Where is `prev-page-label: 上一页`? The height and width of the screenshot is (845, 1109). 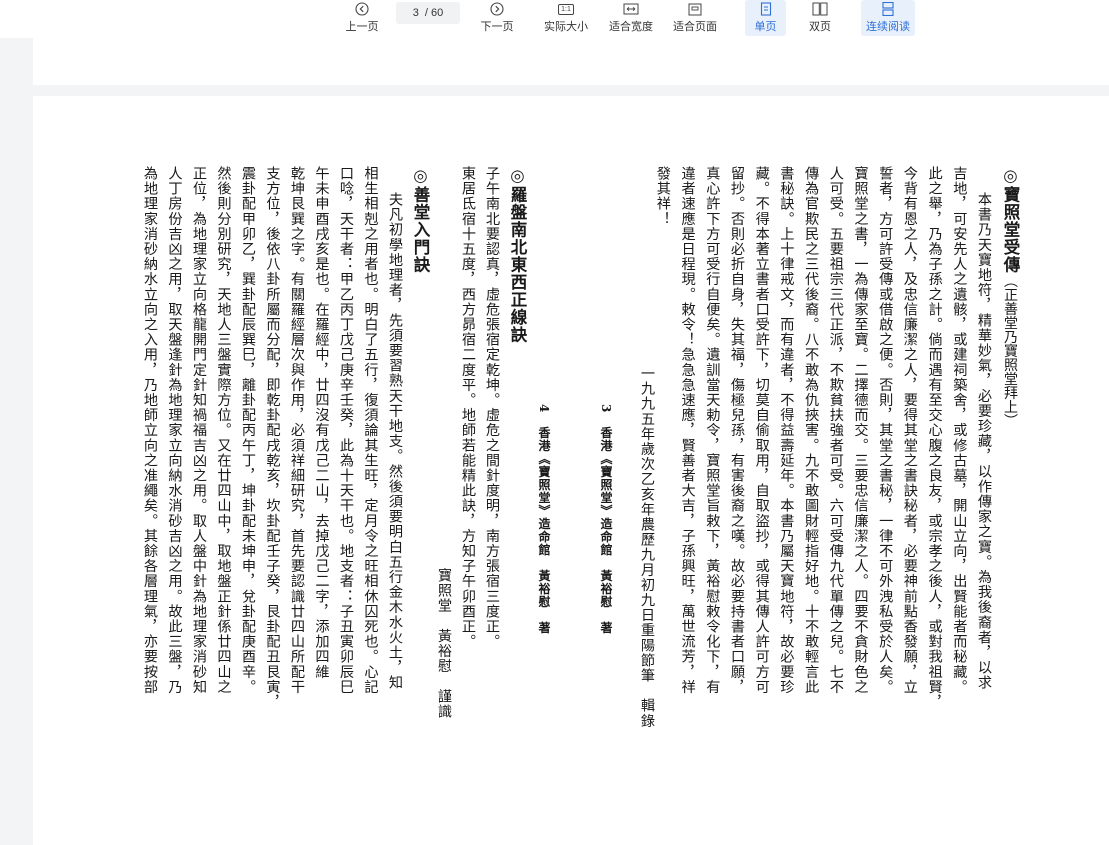
prev-page-label: 上一页 is located at coordinates (362, 27).